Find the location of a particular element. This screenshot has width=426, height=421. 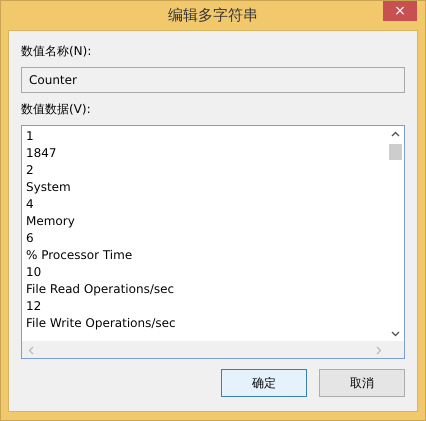

text-line: 10 is located at coordinates (34, 272).